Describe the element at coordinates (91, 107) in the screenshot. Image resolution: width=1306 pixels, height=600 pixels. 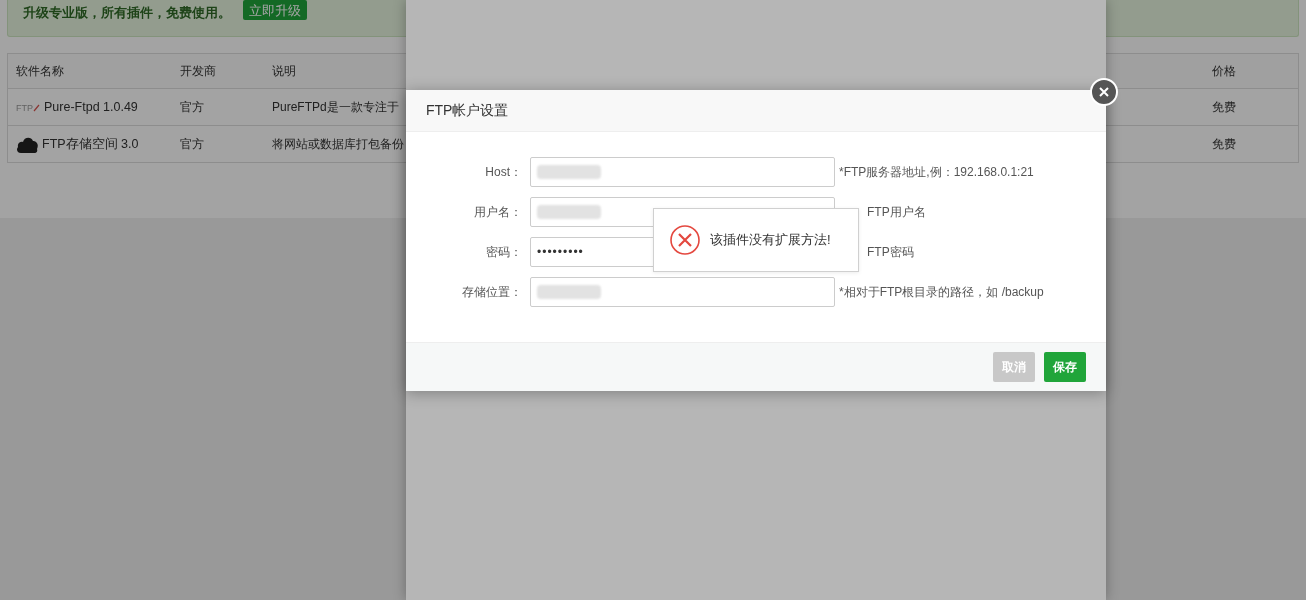
I see `plugin-name: Pure-Ftpd 1.0.49` at that location.